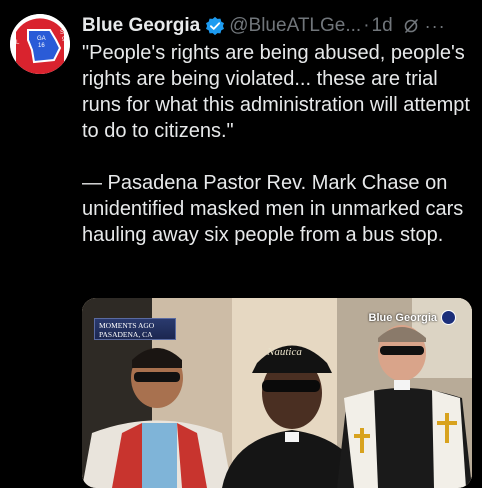  I want to click on chyron-line-1: MOMENTS AGO, so click(127, 325).